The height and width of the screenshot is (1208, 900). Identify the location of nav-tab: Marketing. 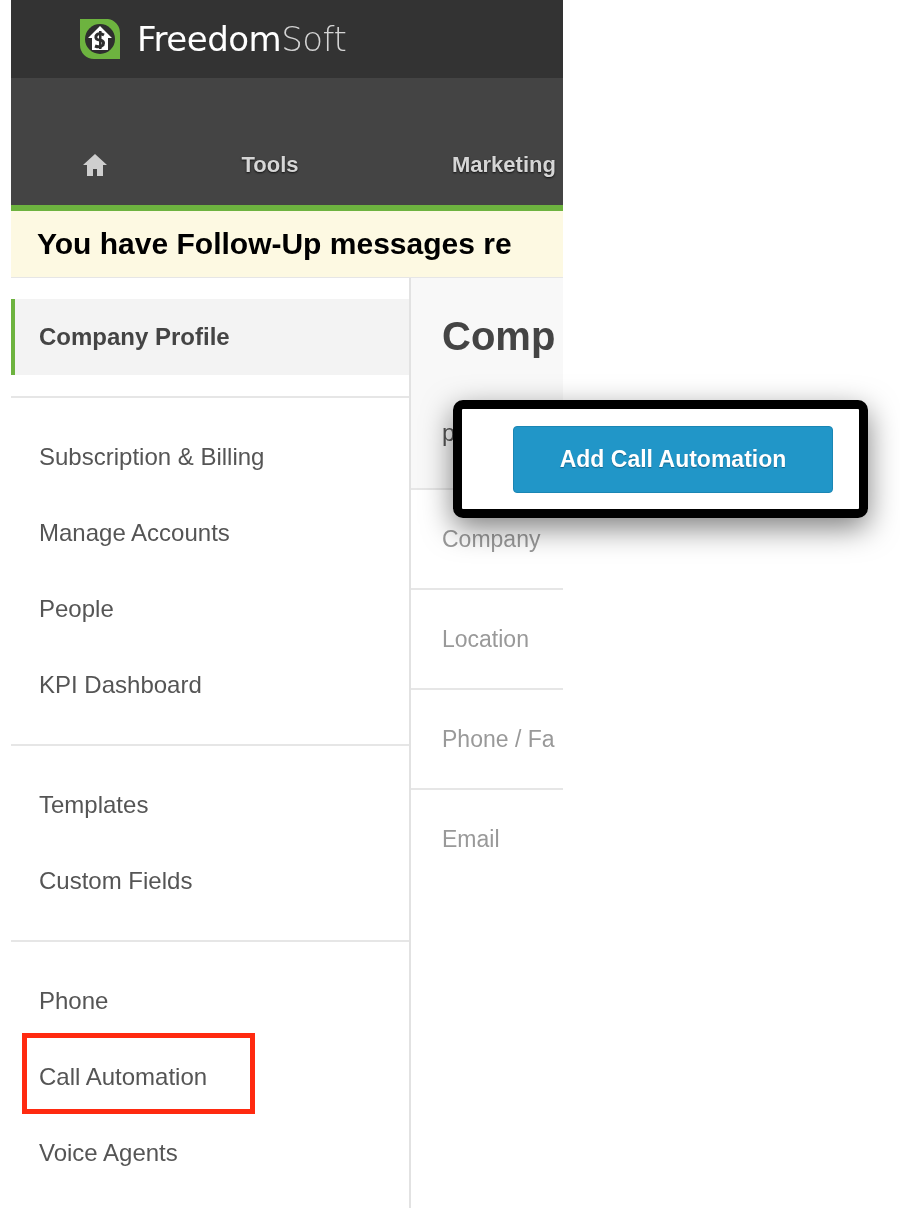
(504, 165).